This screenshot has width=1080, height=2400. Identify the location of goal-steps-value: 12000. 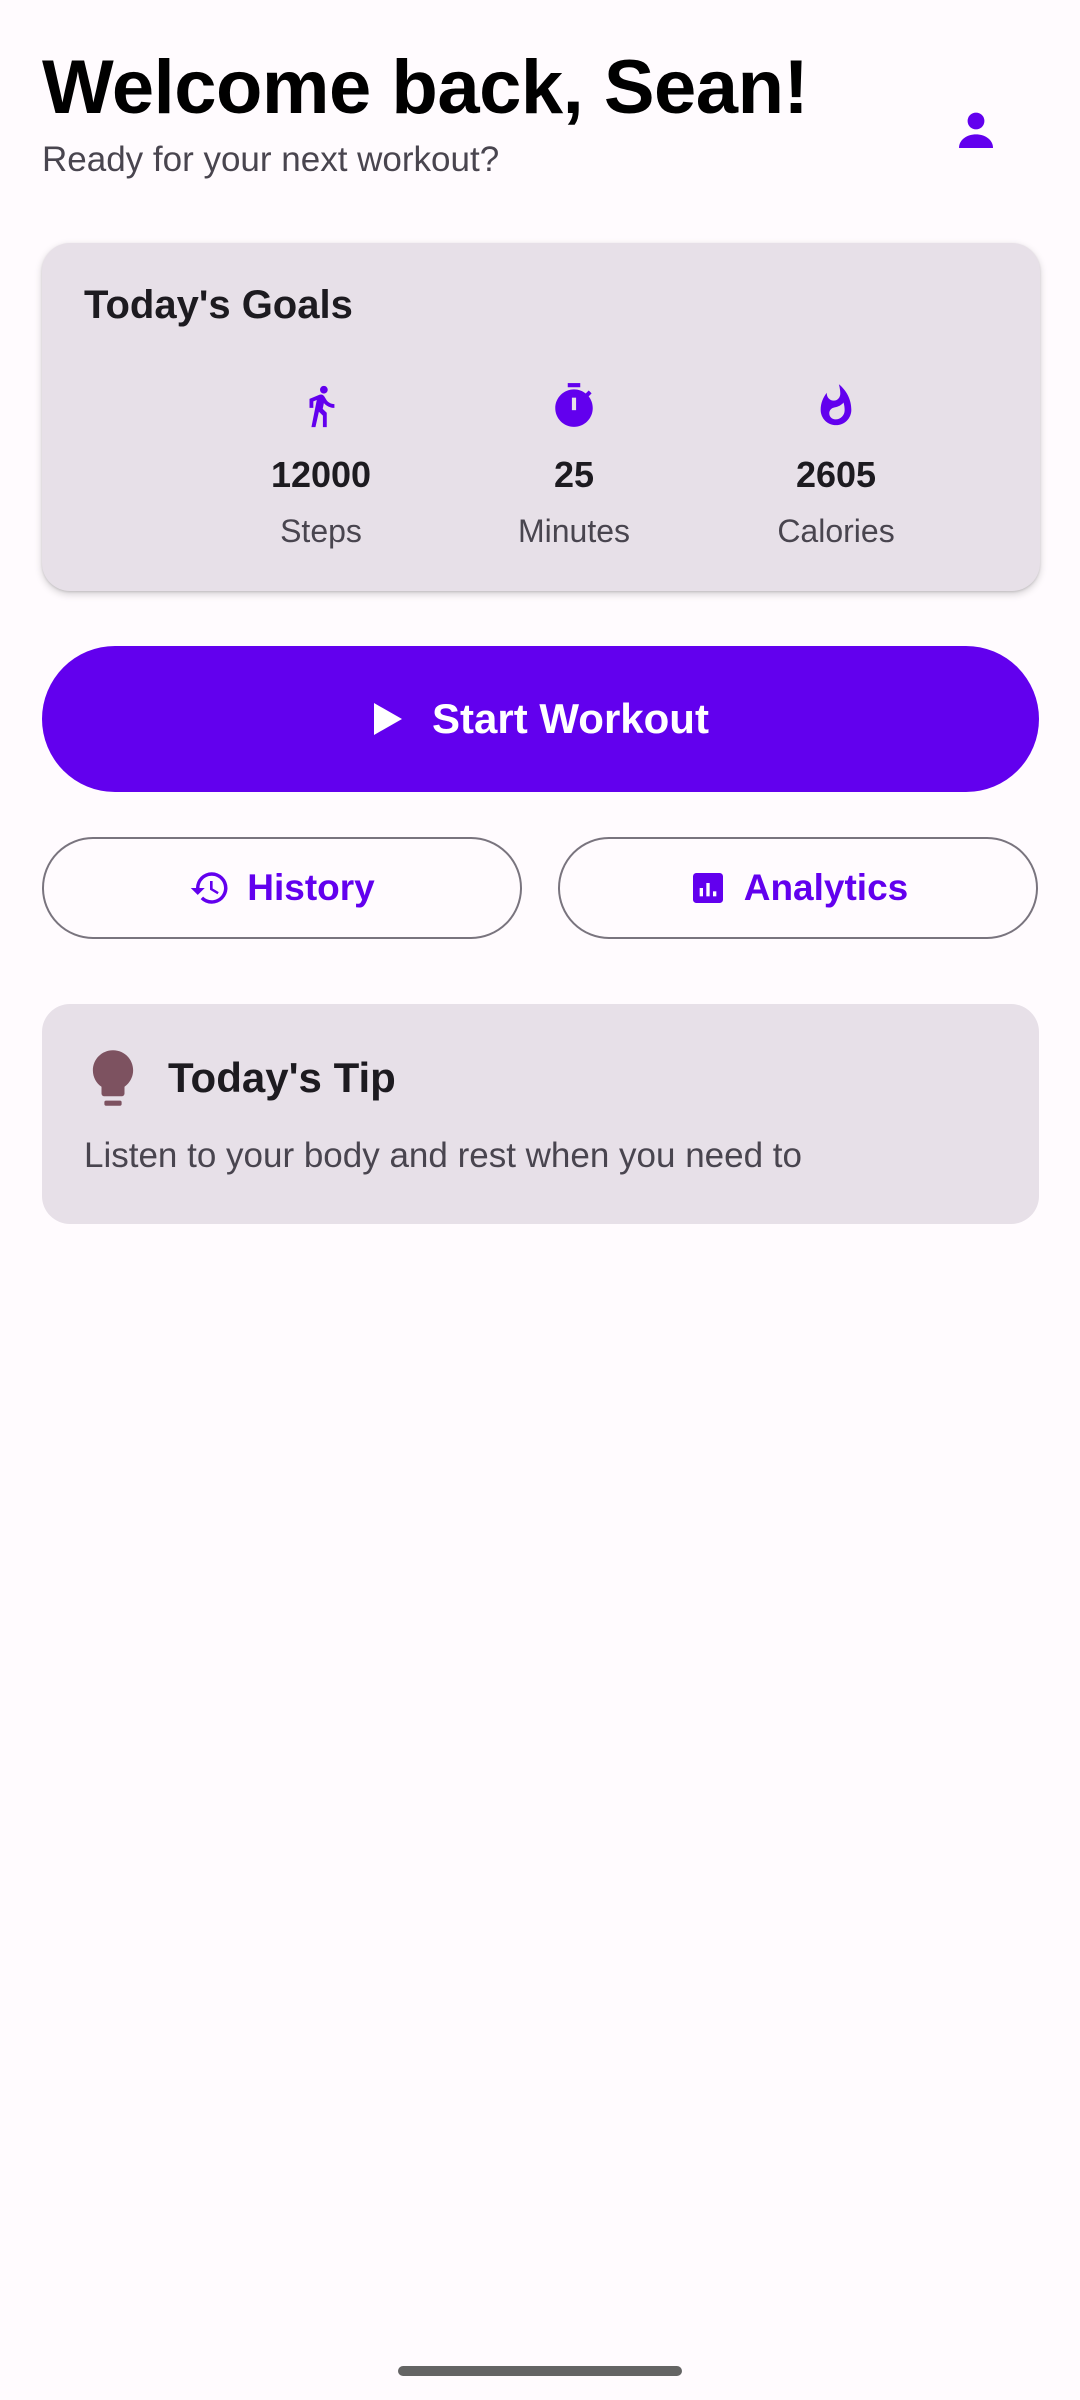
(321, 474).